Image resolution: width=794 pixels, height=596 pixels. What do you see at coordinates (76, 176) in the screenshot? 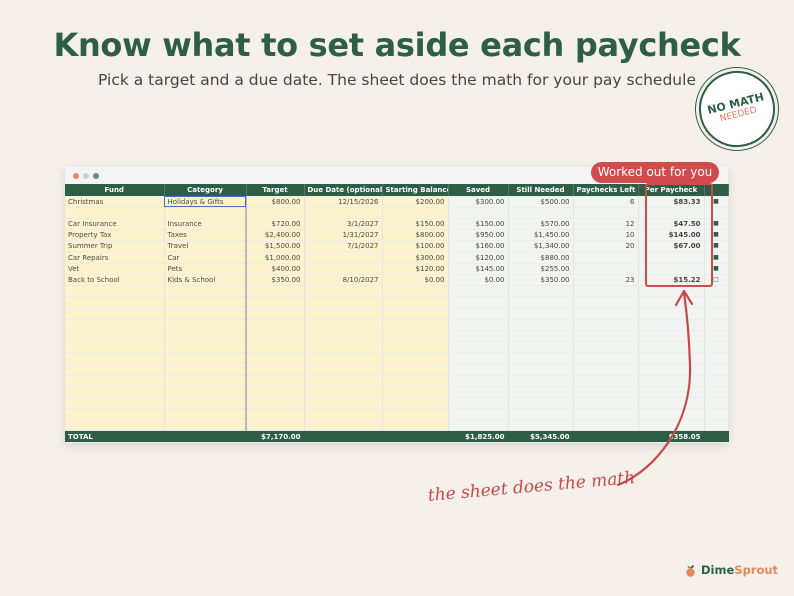
I see `window-close-dot` at bounding box center [76, 176].